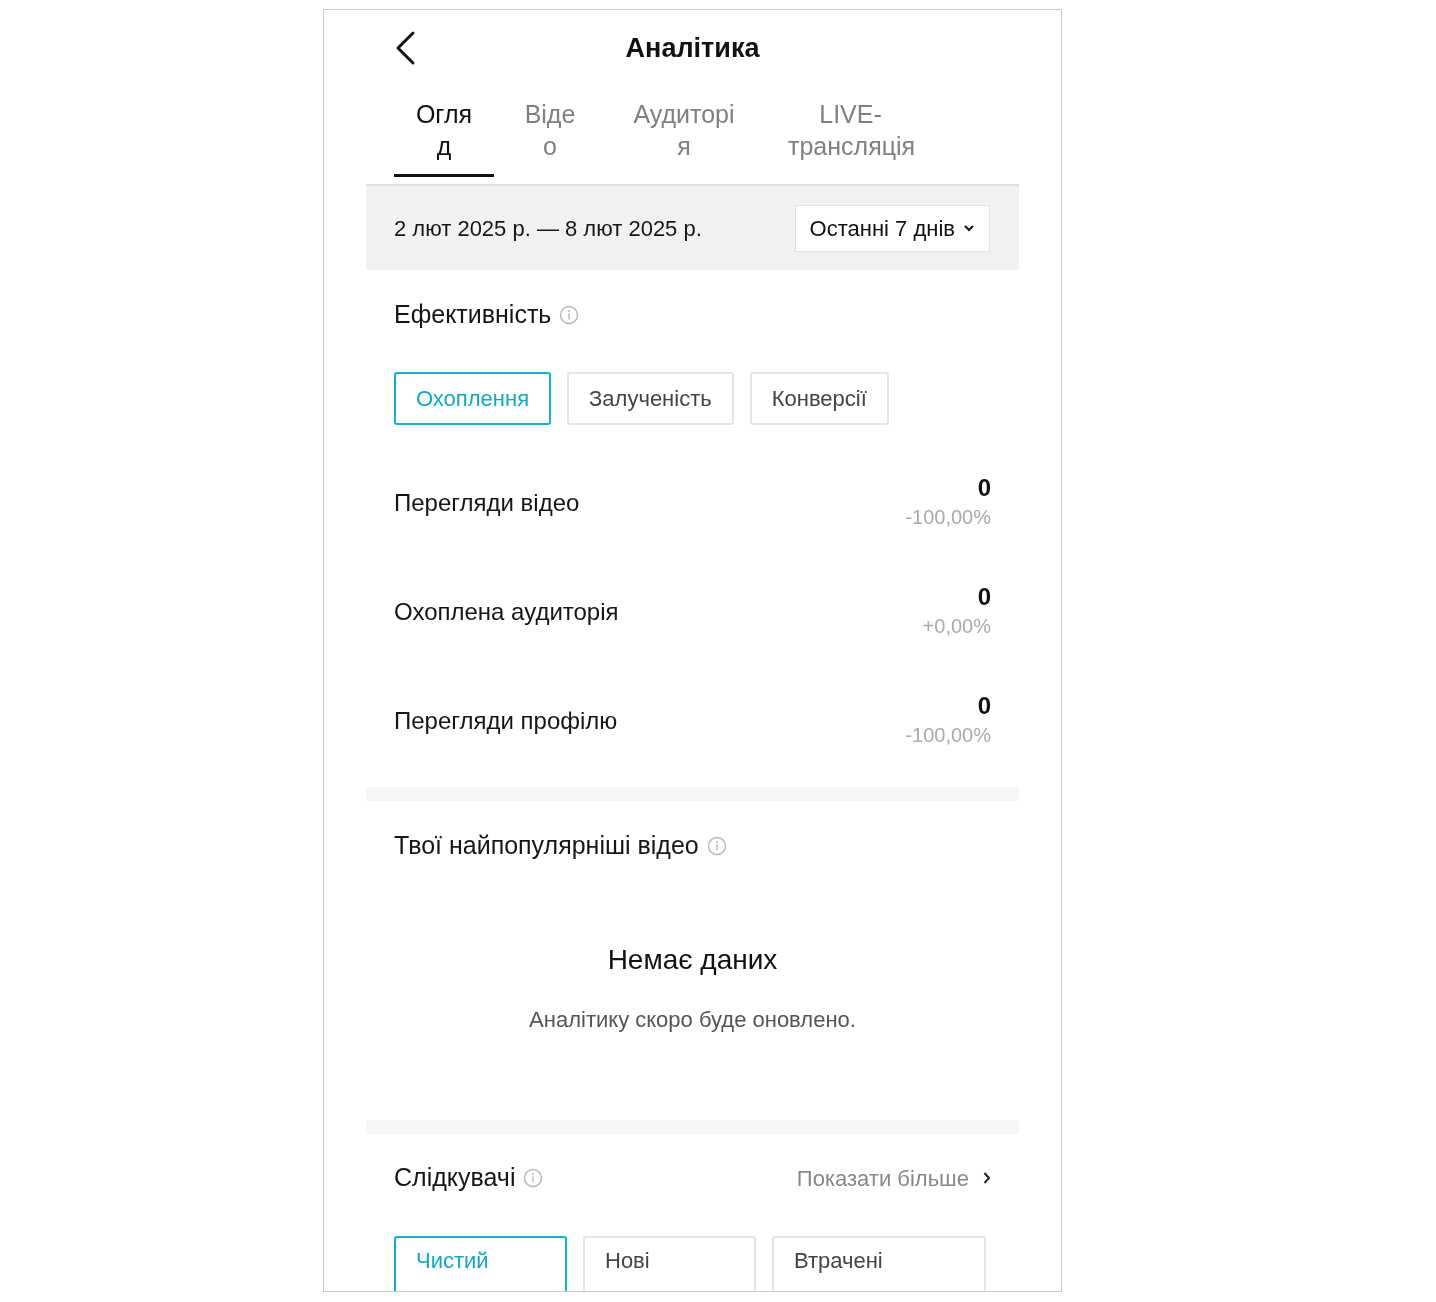 The height and width of the screenshot is (1302, 1436). I want to click on section-title: Твої найпопулярніші відео, so click(546, 846).